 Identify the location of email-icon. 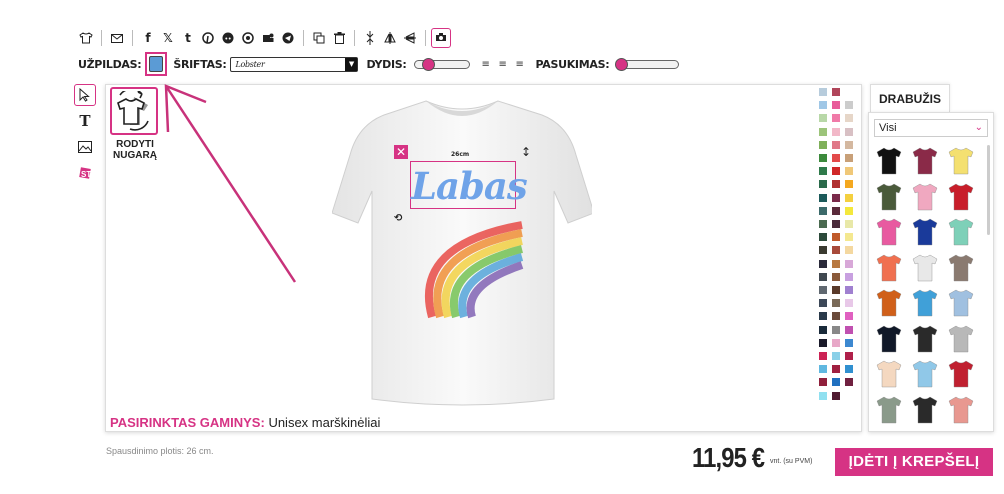
(117, 38).